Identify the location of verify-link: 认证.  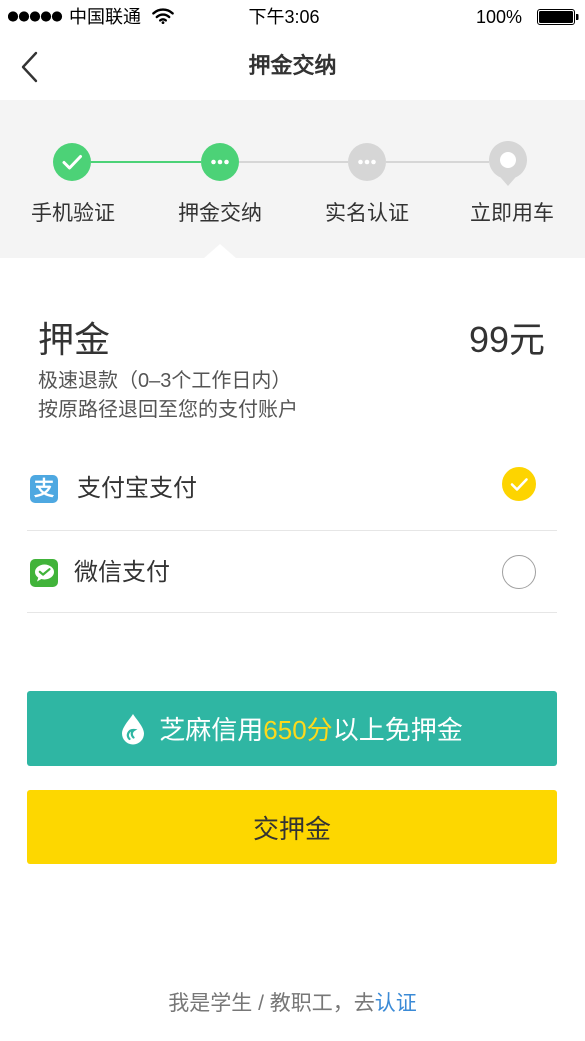
(396, 1003).